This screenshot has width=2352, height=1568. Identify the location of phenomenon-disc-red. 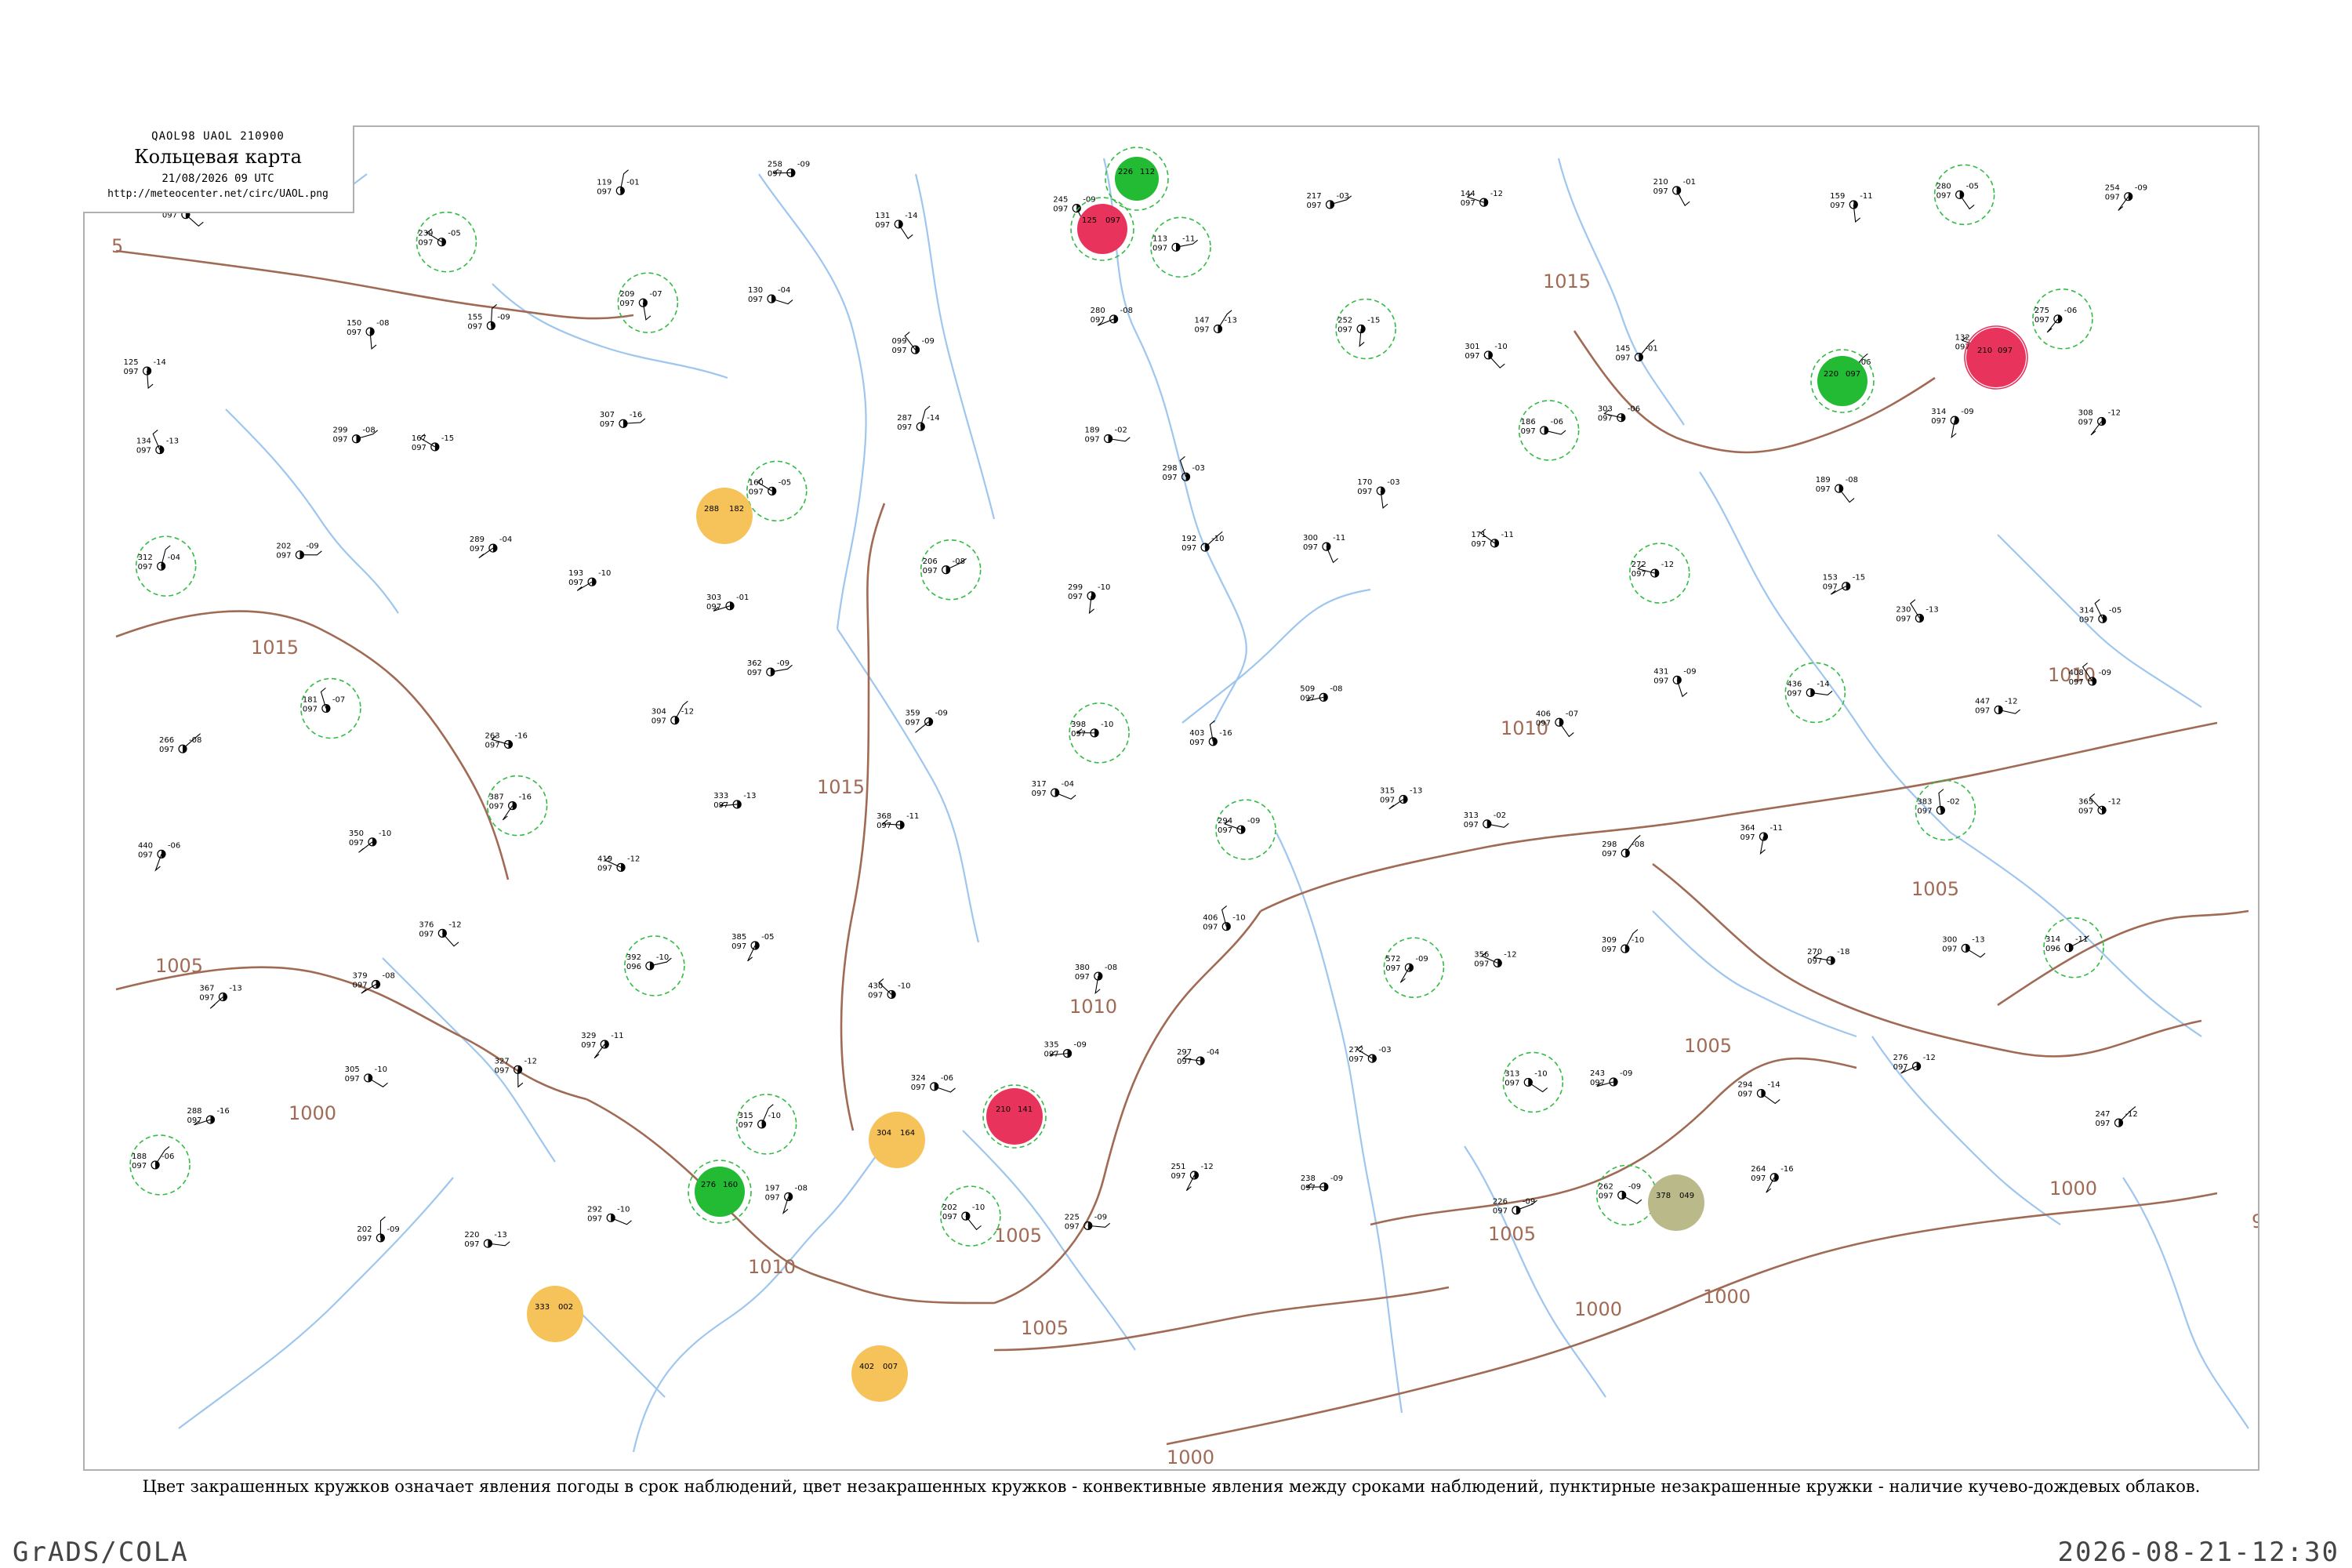
(1996, 357).